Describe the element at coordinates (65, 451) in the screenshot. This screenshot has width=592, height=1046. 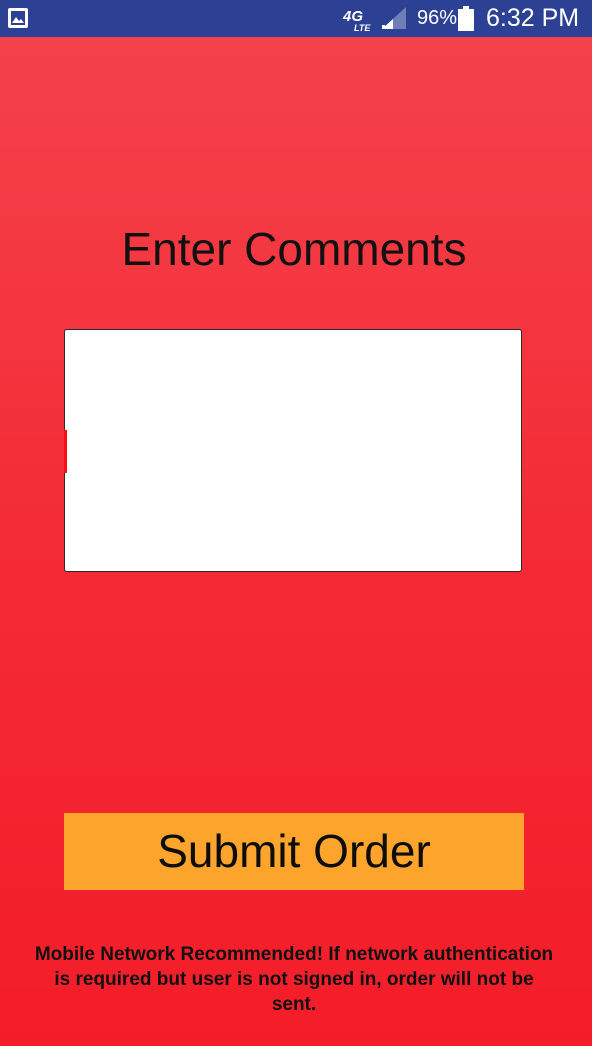
I see `text-cursor-marker` at that location.